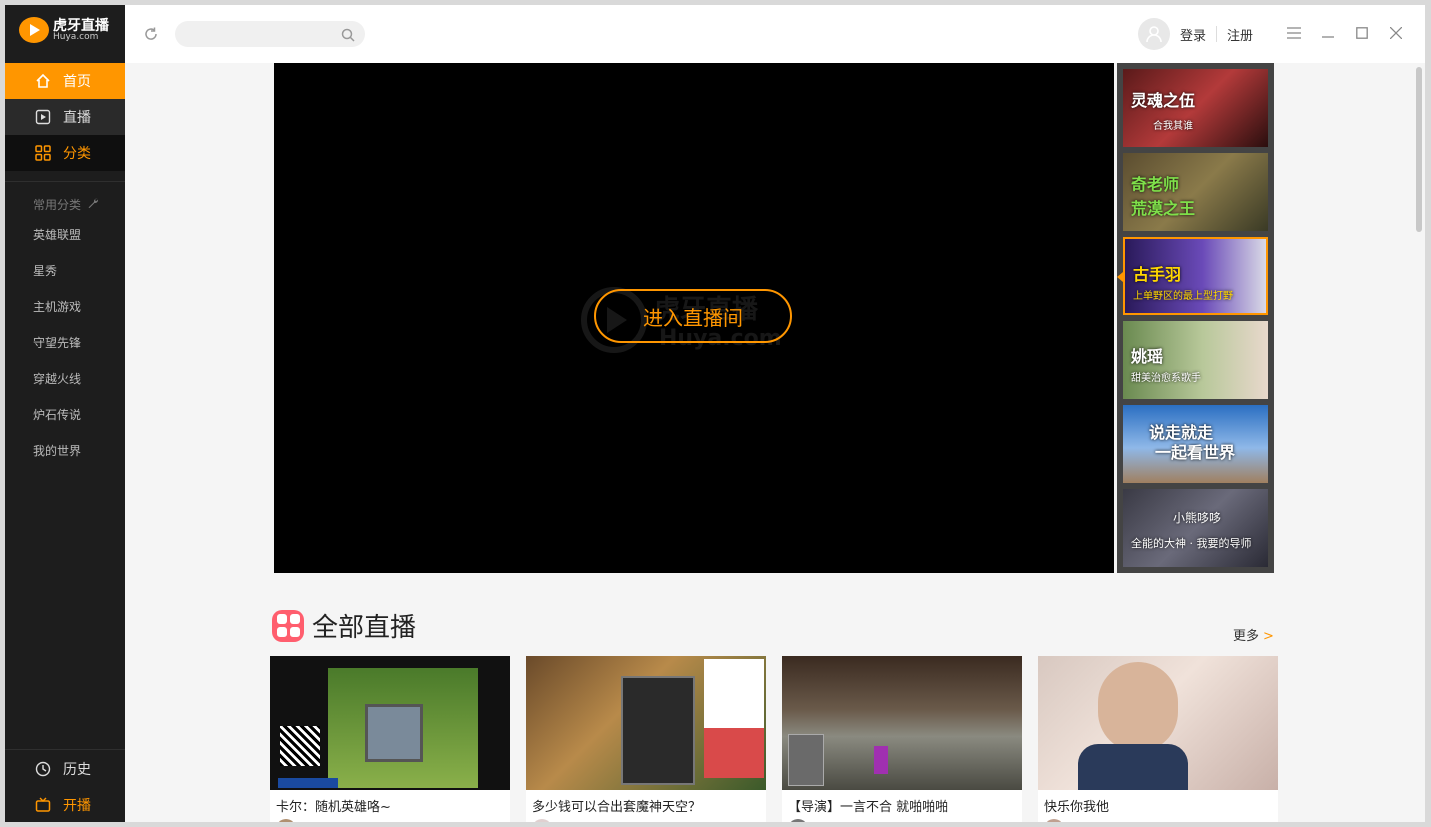 This screenshot has height=827, width=1431. What do you see at coordinates (1396, 33) in the screenshot?
I see `close-icon` at bounding box center [1396, 33].